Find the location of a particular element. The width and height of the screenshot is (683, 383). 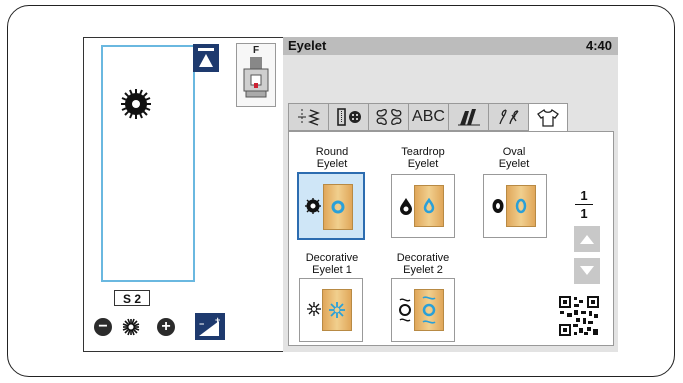

tab-alphabet-label: ABC is located at coordinates (428, 116).